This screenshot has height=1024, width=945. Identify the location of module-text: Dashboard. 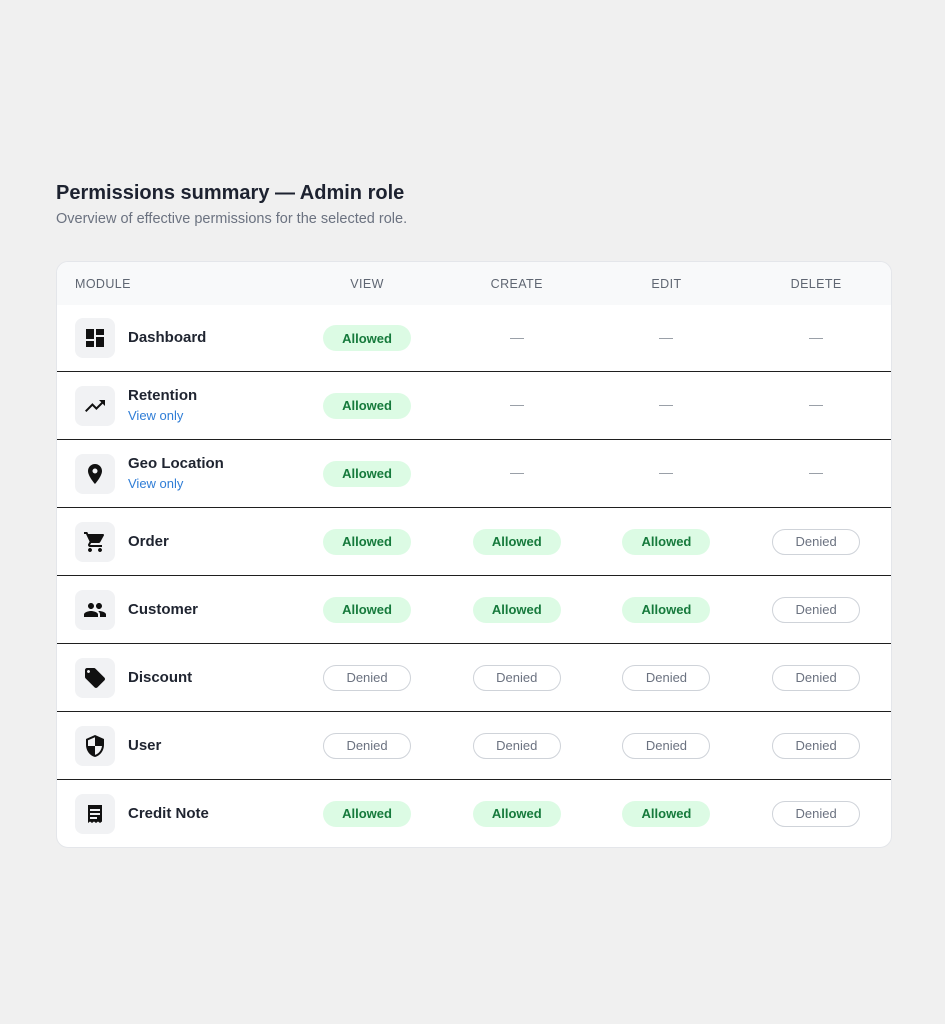
(167, 338).